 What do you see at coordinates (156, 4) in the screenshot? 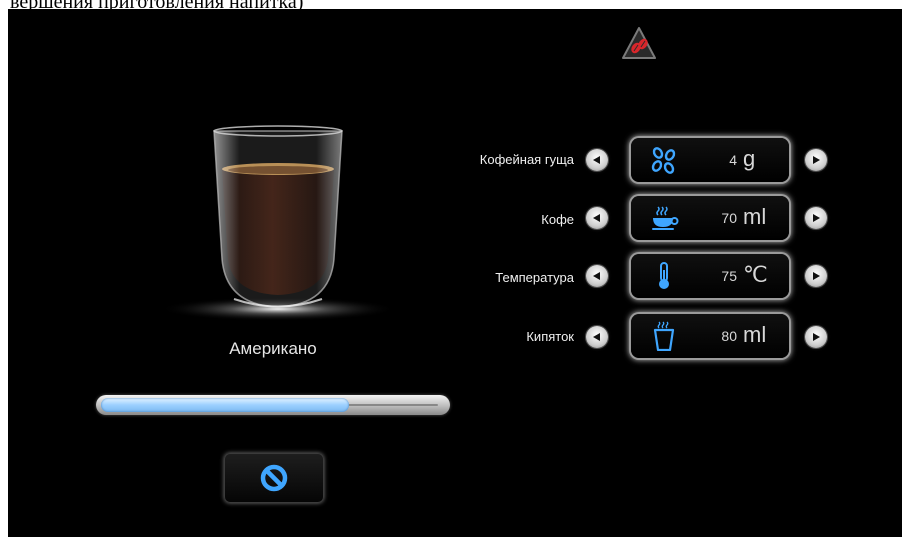
I see `top-caption: вершения приготовления напитка)` at bounding box center [156, 4].